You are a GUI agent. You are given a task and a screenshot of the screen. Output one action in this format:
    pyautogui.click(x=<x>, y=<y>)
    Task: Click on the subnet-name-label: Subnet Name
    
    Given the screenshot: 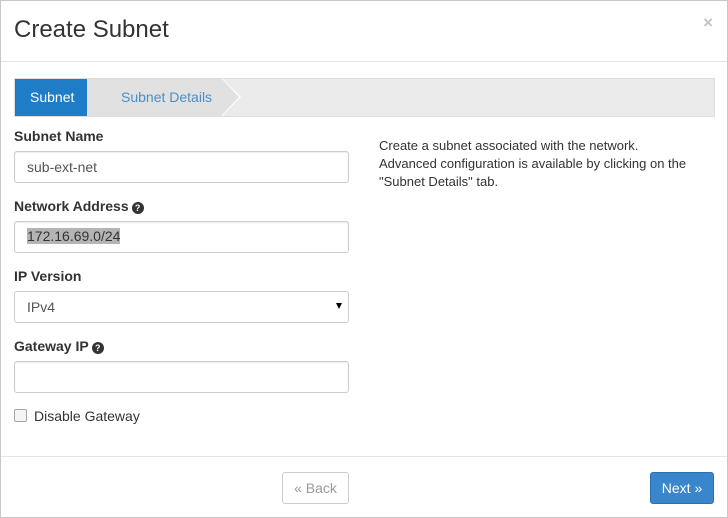 What is the action you would take?
    pyautogui.click(x=58, y=136)
    